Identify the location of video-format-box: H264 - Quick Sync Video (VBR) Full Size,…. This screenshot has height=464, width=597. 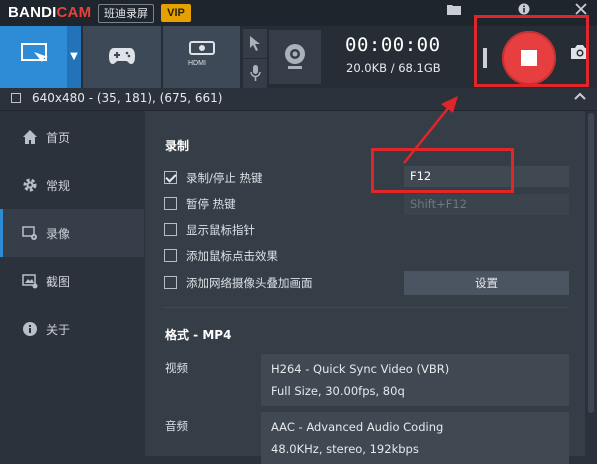
(415, 380).